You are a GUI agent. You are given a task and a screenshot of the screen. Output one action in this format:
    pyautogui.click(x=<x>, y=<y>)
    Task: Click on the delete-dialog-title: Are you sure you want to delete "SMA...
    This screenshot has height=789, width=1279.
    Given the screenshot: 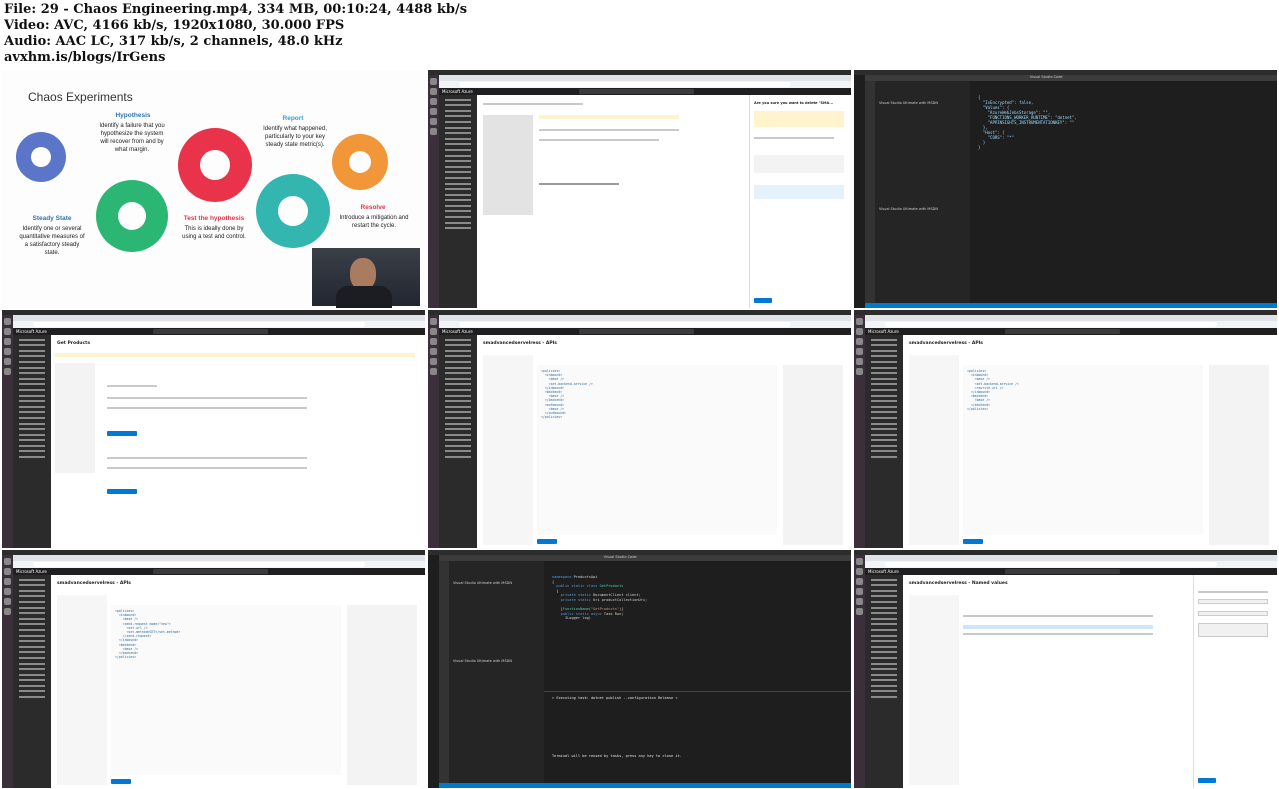 What is the action you would take?
    pyautogui.click(x=794, y=103)
    